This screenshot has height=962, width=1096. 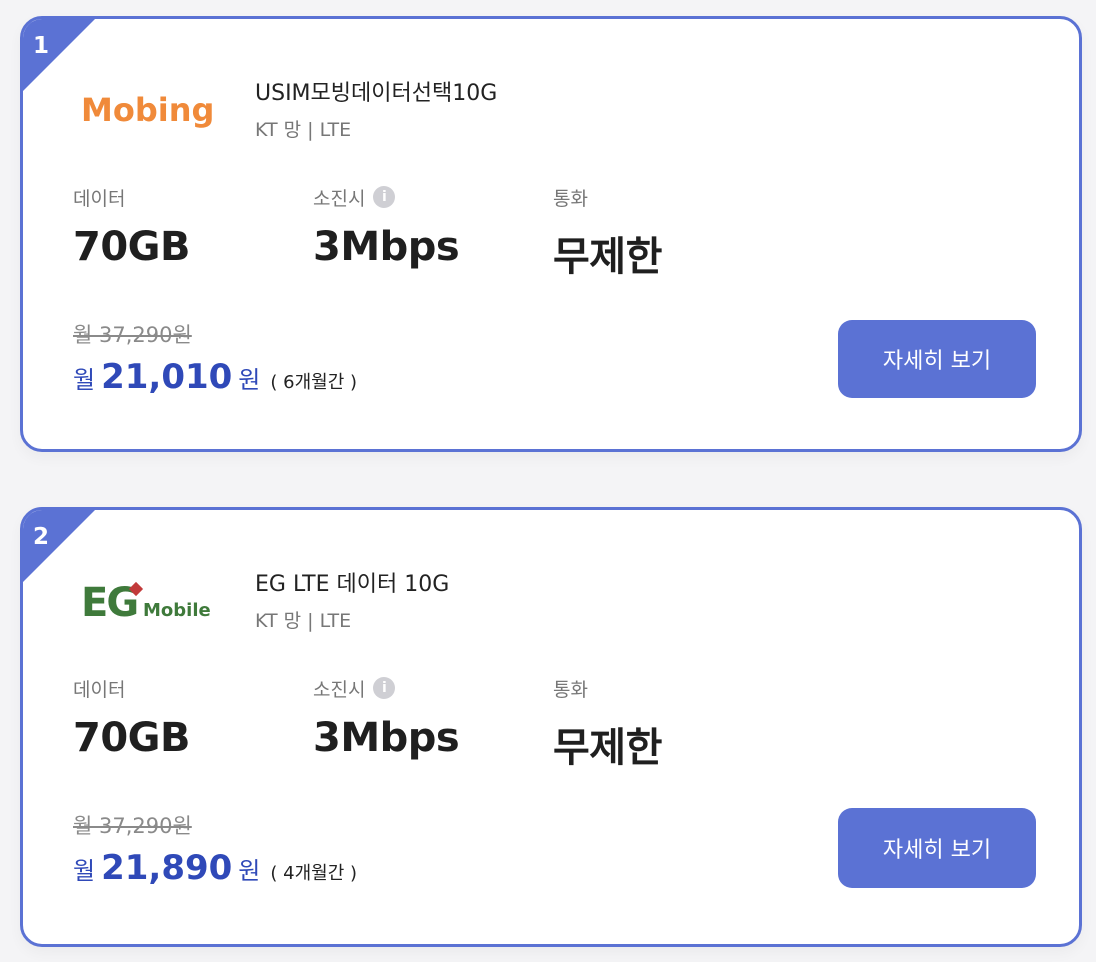 I want to click on mobing-logo: Mobing, so click(x=147, y=110).